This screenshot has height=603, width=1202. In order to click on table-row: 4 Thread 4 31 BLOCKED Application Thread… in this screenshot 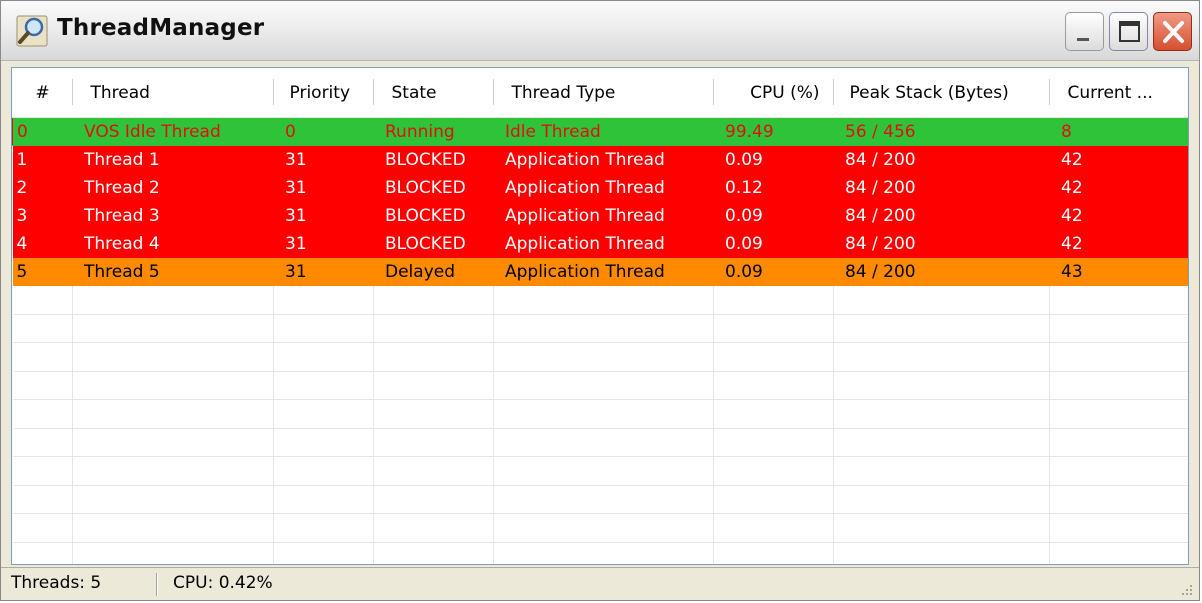, I will do `click(600, 243)`.